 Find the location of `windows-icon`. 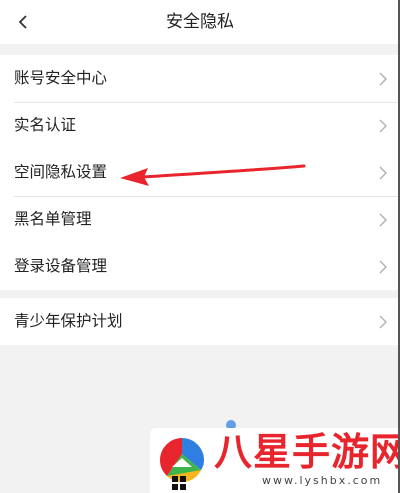

windows-icon is located at coordinates (179, 483).